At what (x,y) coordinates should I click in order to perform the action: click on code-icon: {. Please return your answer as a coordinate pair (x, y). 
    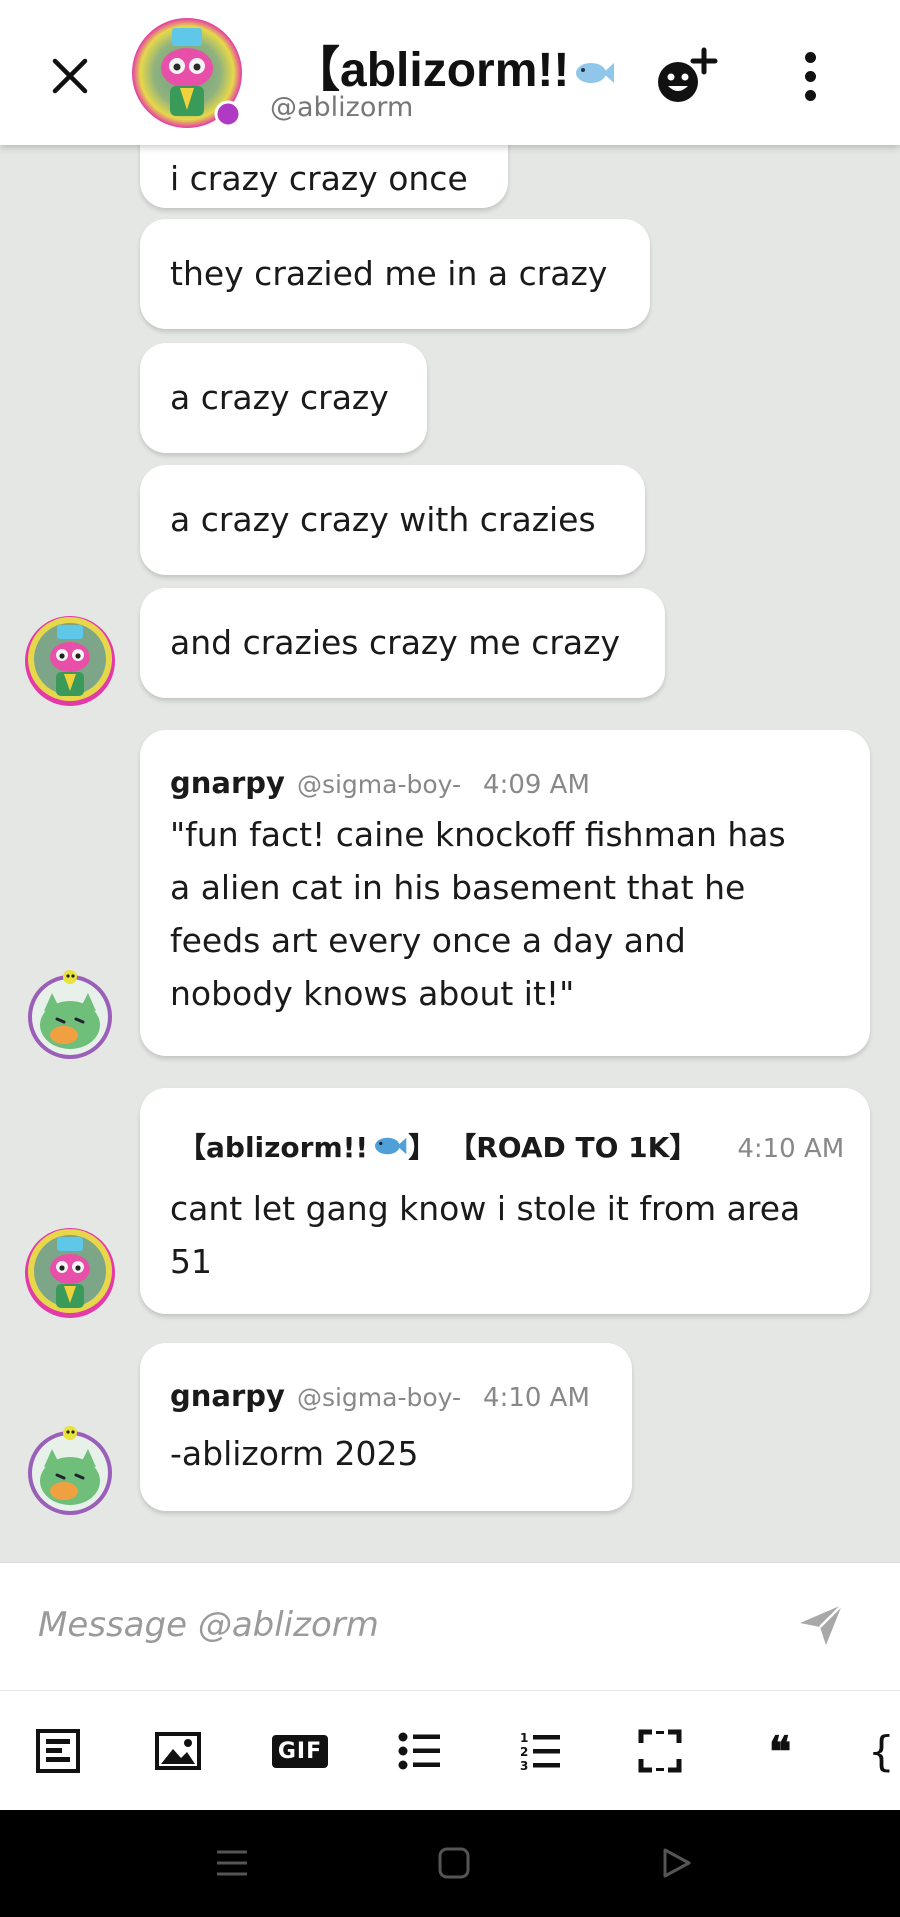
    Looking at the image, I should click on (881, 1751).